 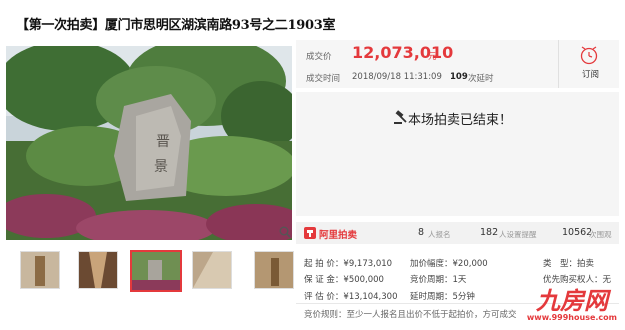 I want to click on brand-label: 阿里拍卖, so click(x=338, y=235).